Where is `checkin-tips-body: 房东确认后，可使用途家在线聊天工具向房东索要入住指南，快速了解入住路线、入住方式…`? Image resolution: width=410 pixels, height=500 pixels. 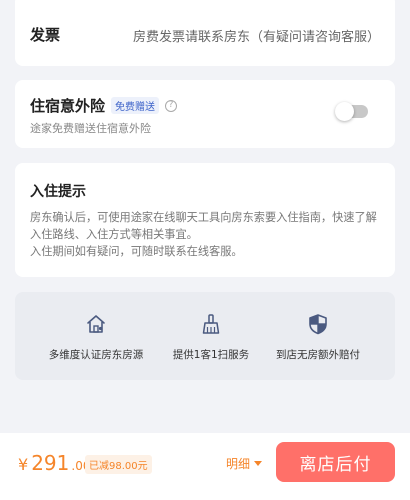
checkin-tips-body: 房东确认后，可使用途家在线聊天工具向房东索要入住指南，快速了解入住路线、入住方式… is located at coordinates (206, 234).